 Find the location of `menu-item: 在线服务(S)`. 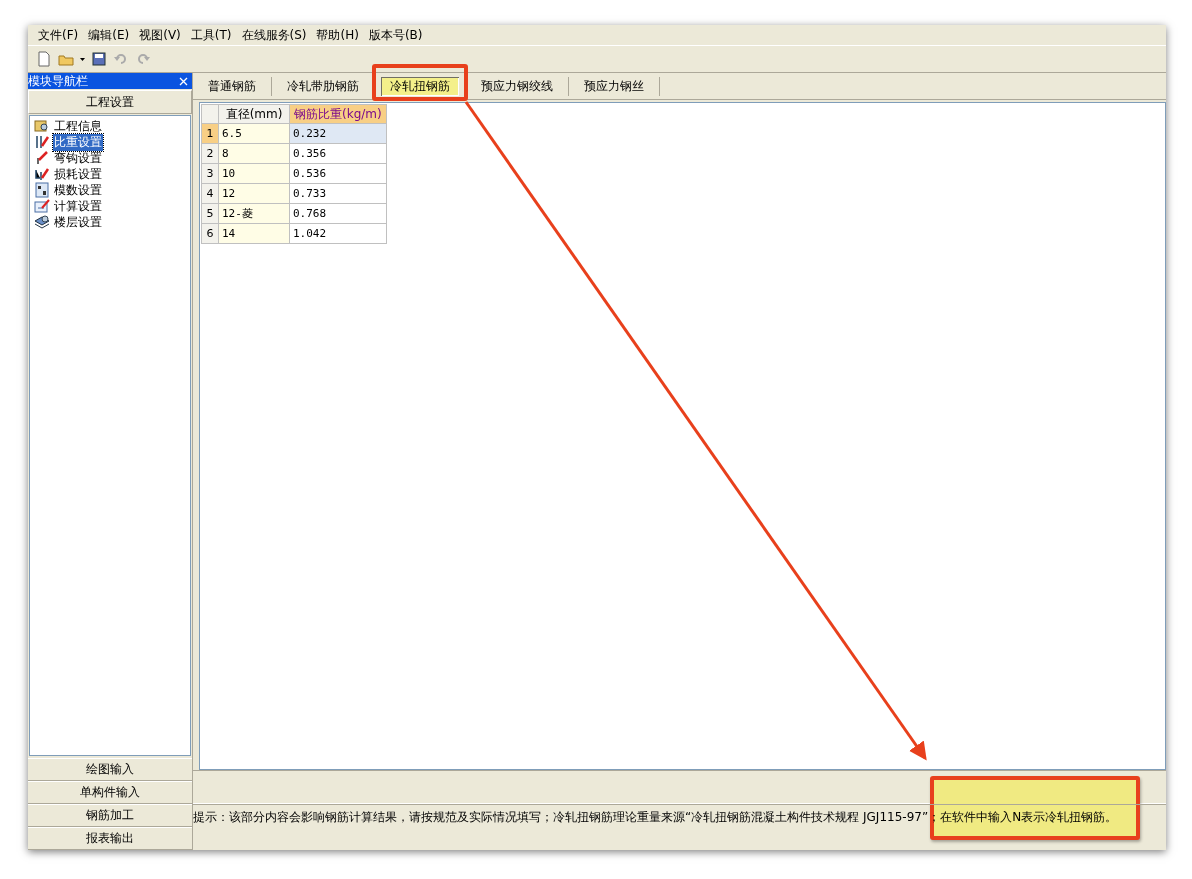

menu-item: 在线服务(S) is located at coordinates (274, 35).